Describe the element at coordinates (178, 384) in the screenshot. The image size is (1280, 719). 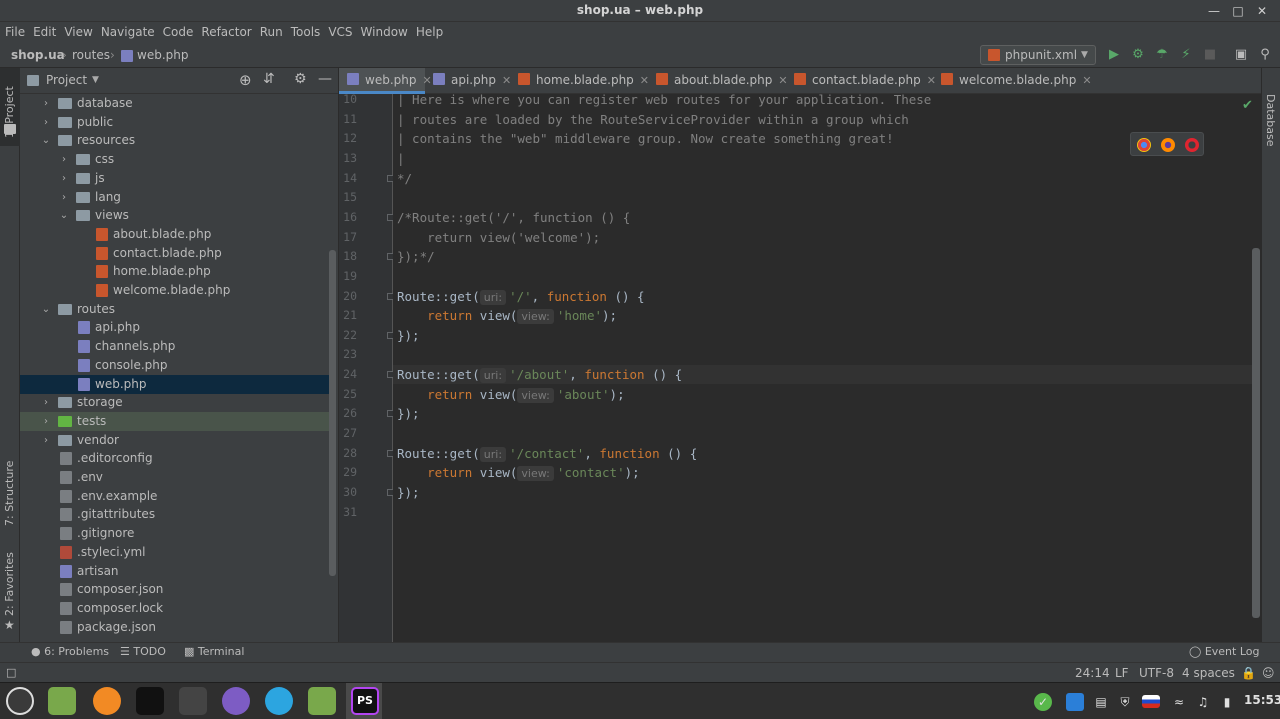
I see `tree-item: web.php` at that location.